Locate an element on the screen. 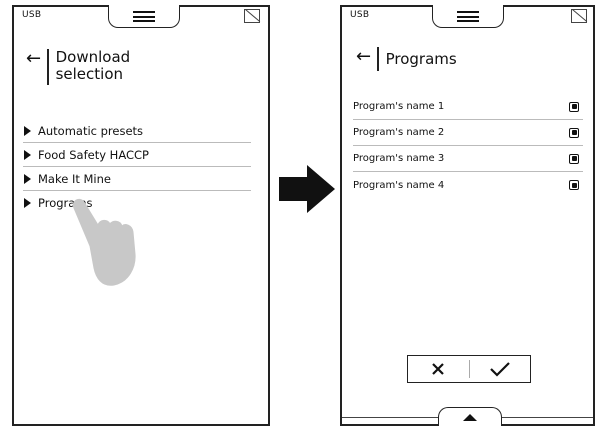  page-header: ← Programs is located at coordinates (406, 59).